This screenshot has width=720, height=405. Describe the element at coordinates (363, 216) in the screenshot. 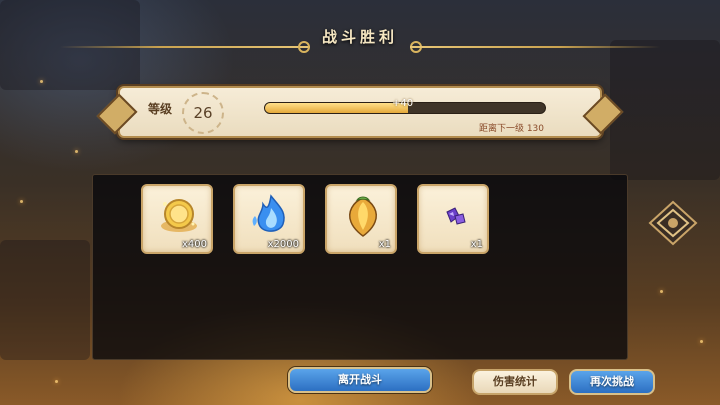

I see `golden-seed-icon` at that location.